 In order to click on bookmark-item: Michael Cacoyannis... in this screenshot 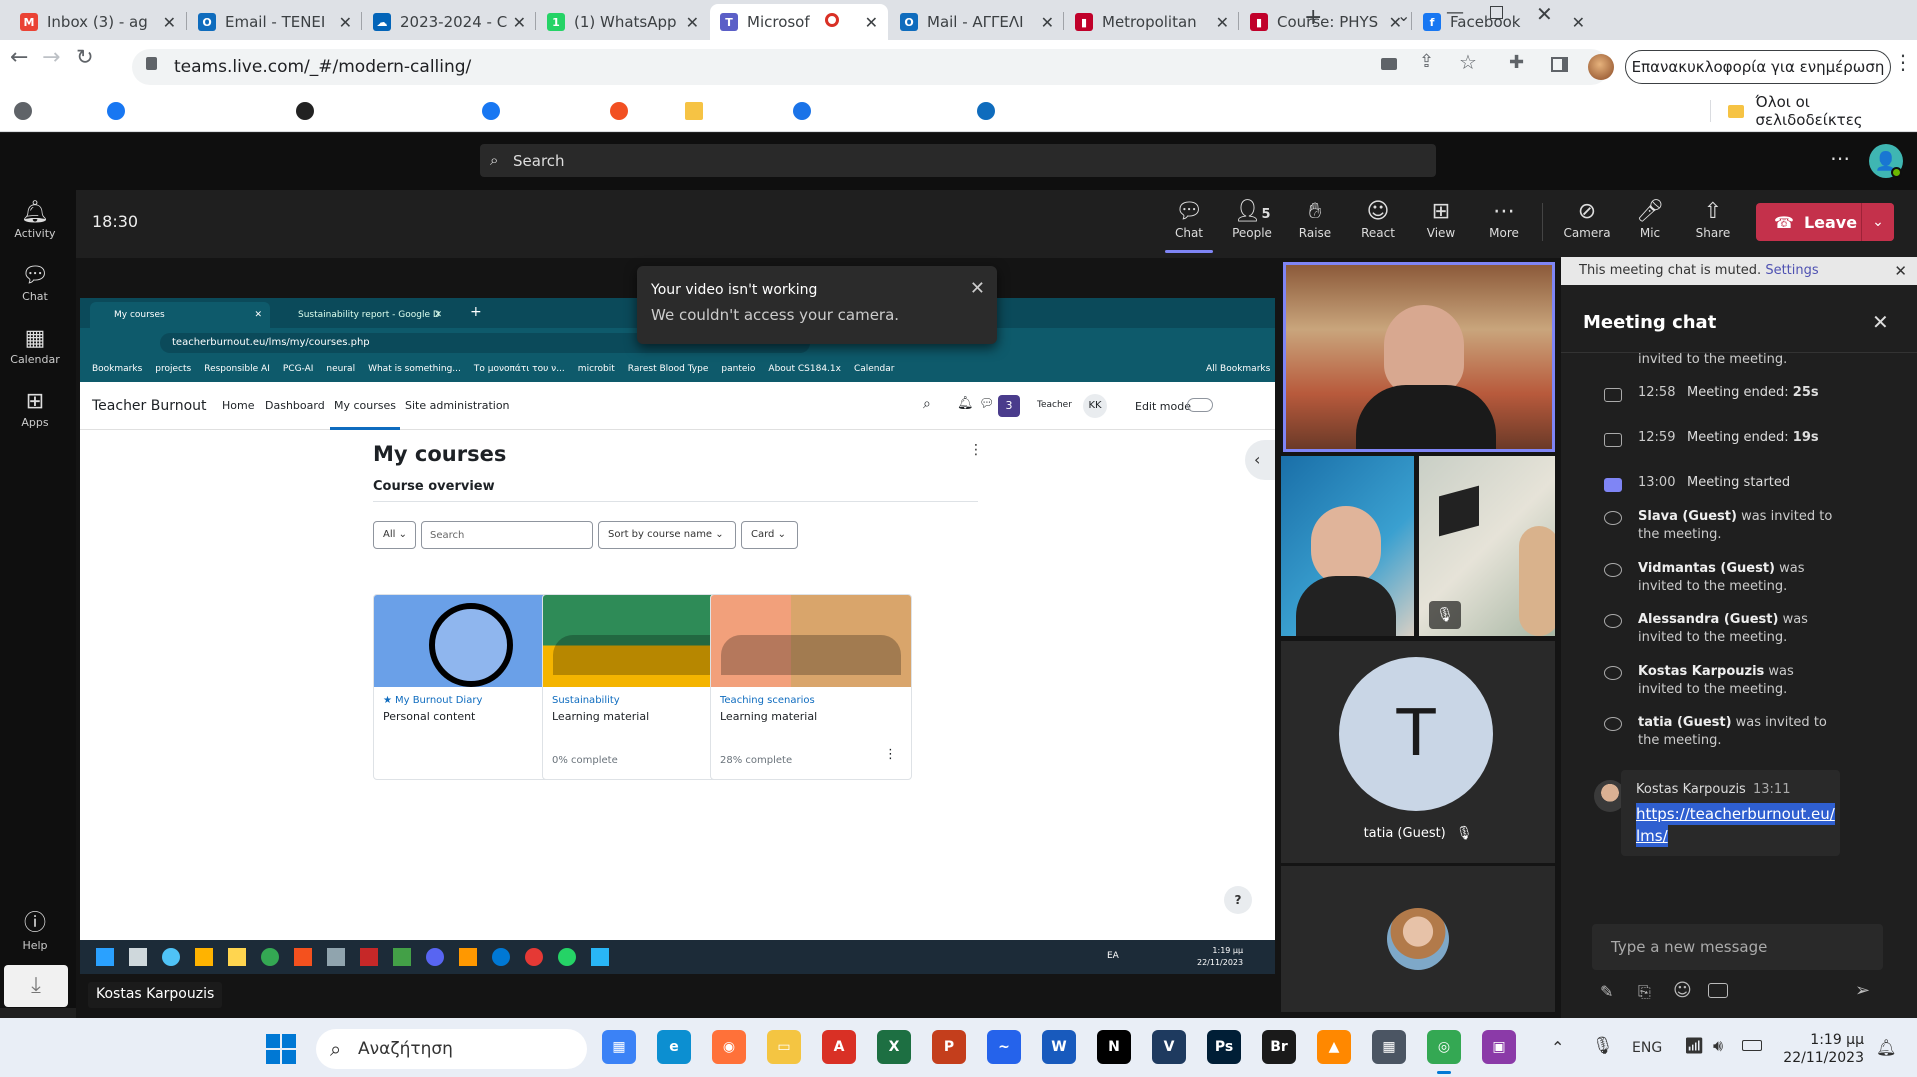, I will do `click(207, 111)`.